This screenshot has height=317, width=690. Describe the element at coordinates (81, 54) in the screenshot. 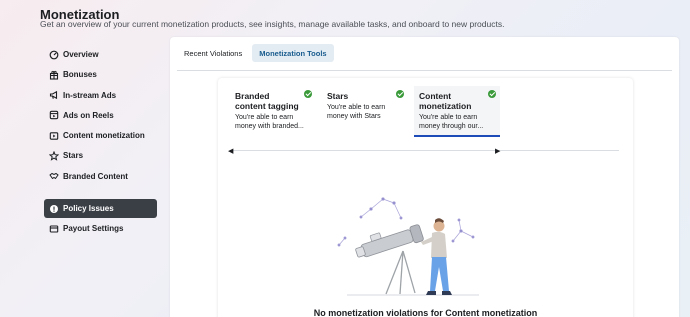

I see `sidebar-item-label: Overview` at that location.